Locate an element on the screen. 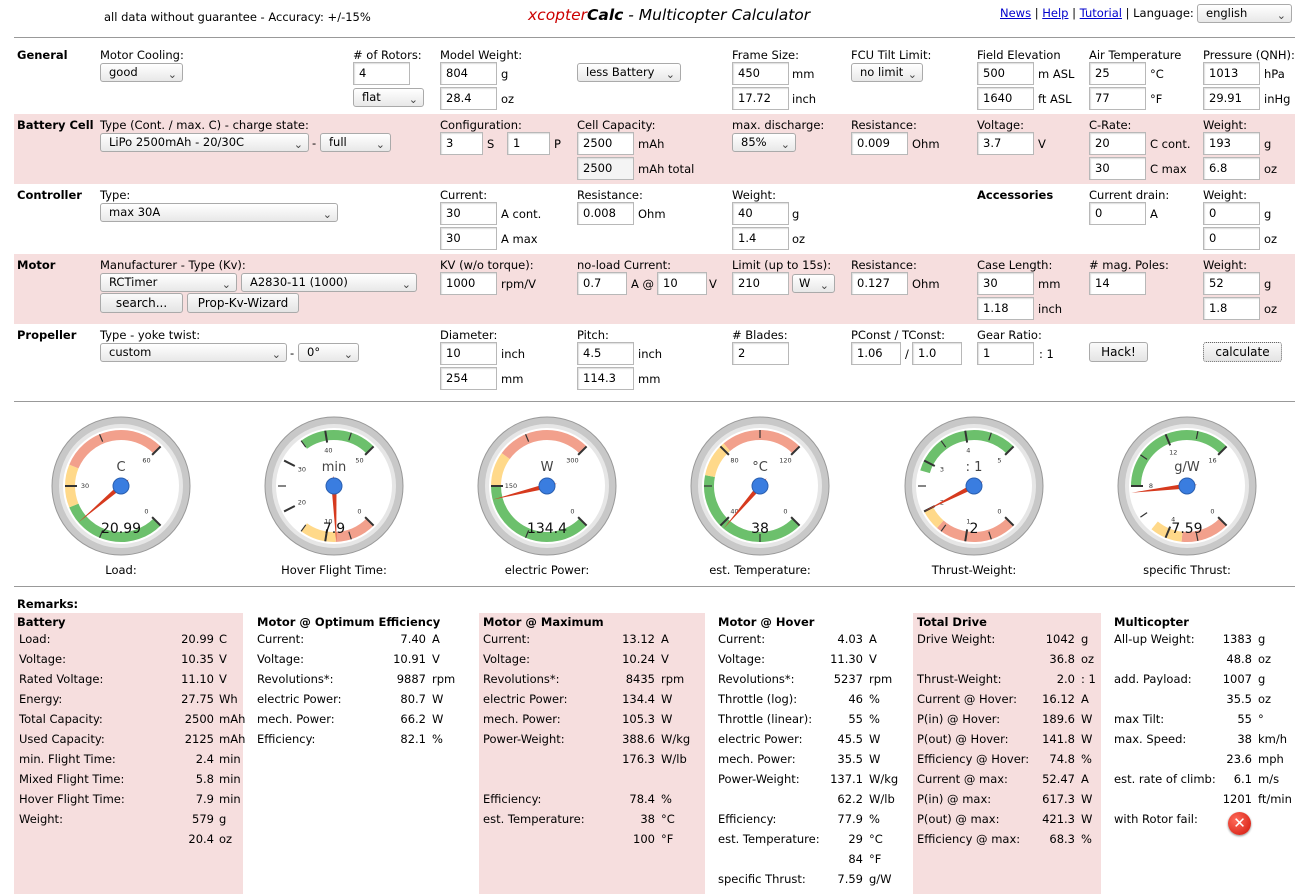 This screenshot has height=894, width=1307. yoke-twist-select: 0° ⌄ is located at coordinates (328, 352).